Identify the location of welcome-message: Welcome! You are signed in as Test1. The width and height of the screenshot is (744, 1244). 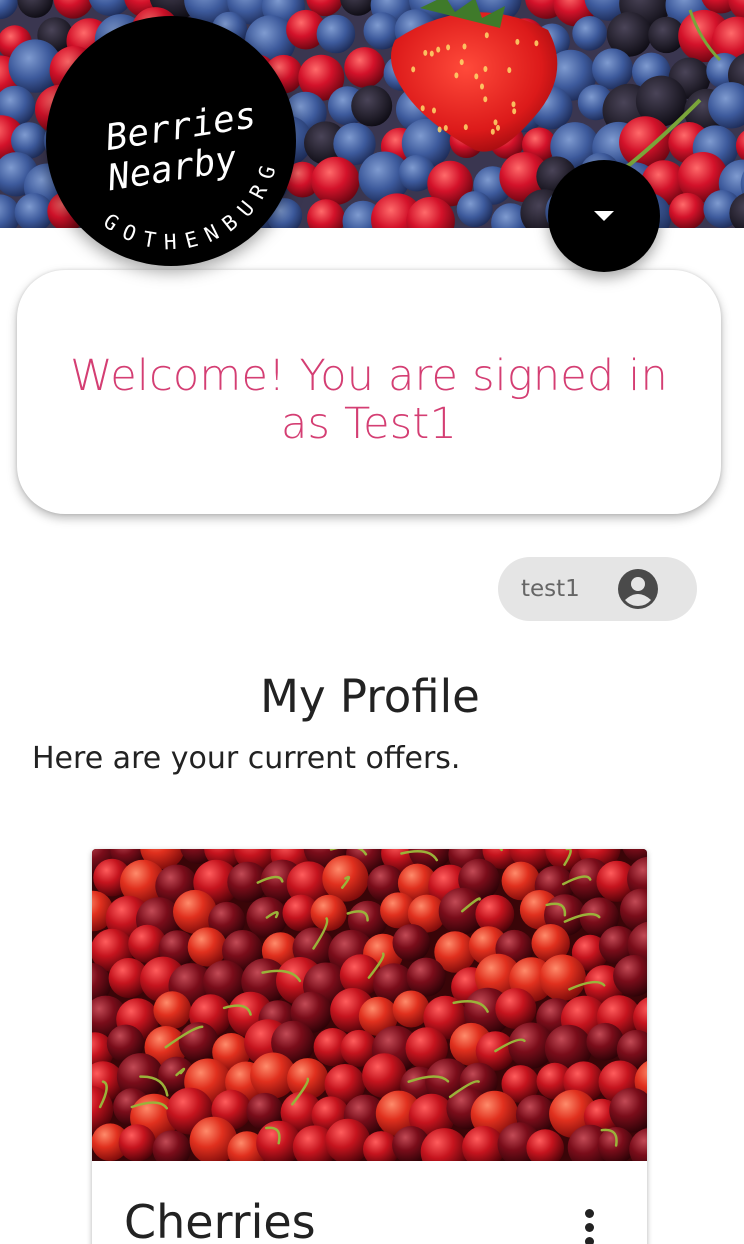
(369, 400).